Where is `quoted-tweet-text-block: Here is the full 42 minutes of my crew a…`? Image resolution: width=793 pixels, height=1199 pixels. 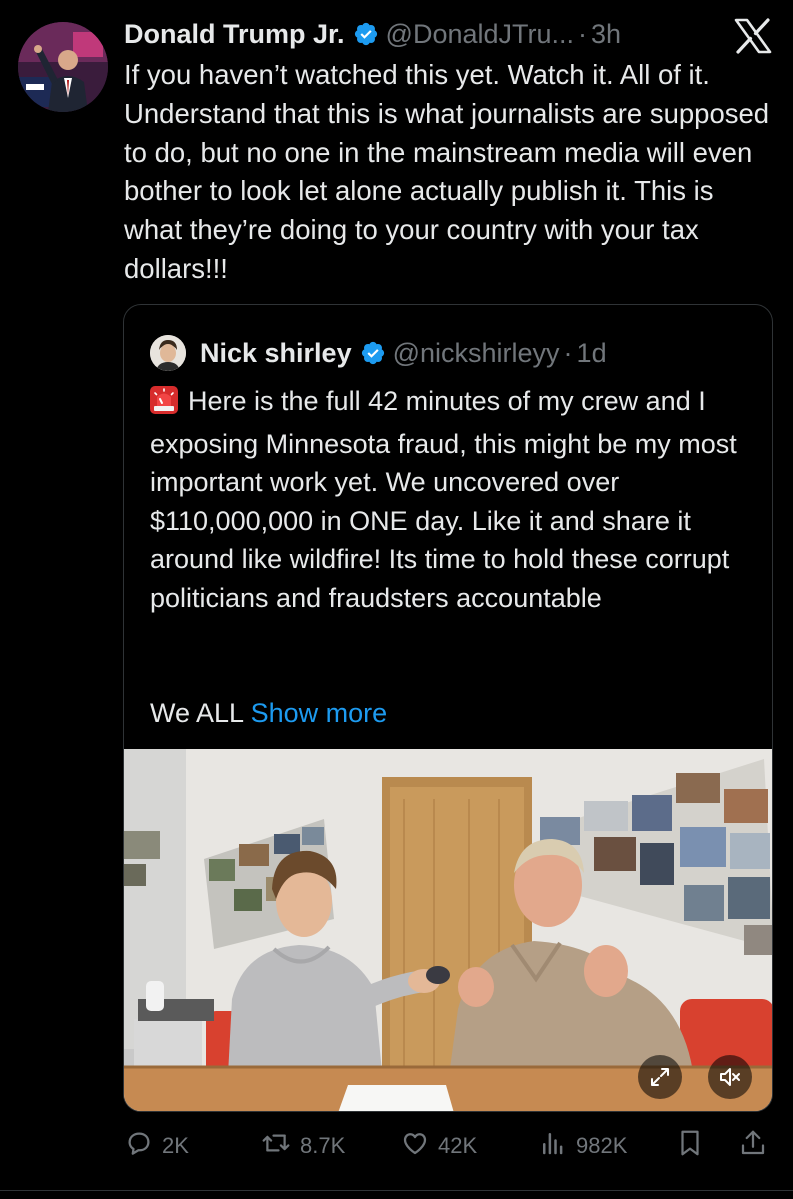 quoted-tweet-text-block: Here is the full 42 minutes of my crew a… is located at coordinates (450, 499).